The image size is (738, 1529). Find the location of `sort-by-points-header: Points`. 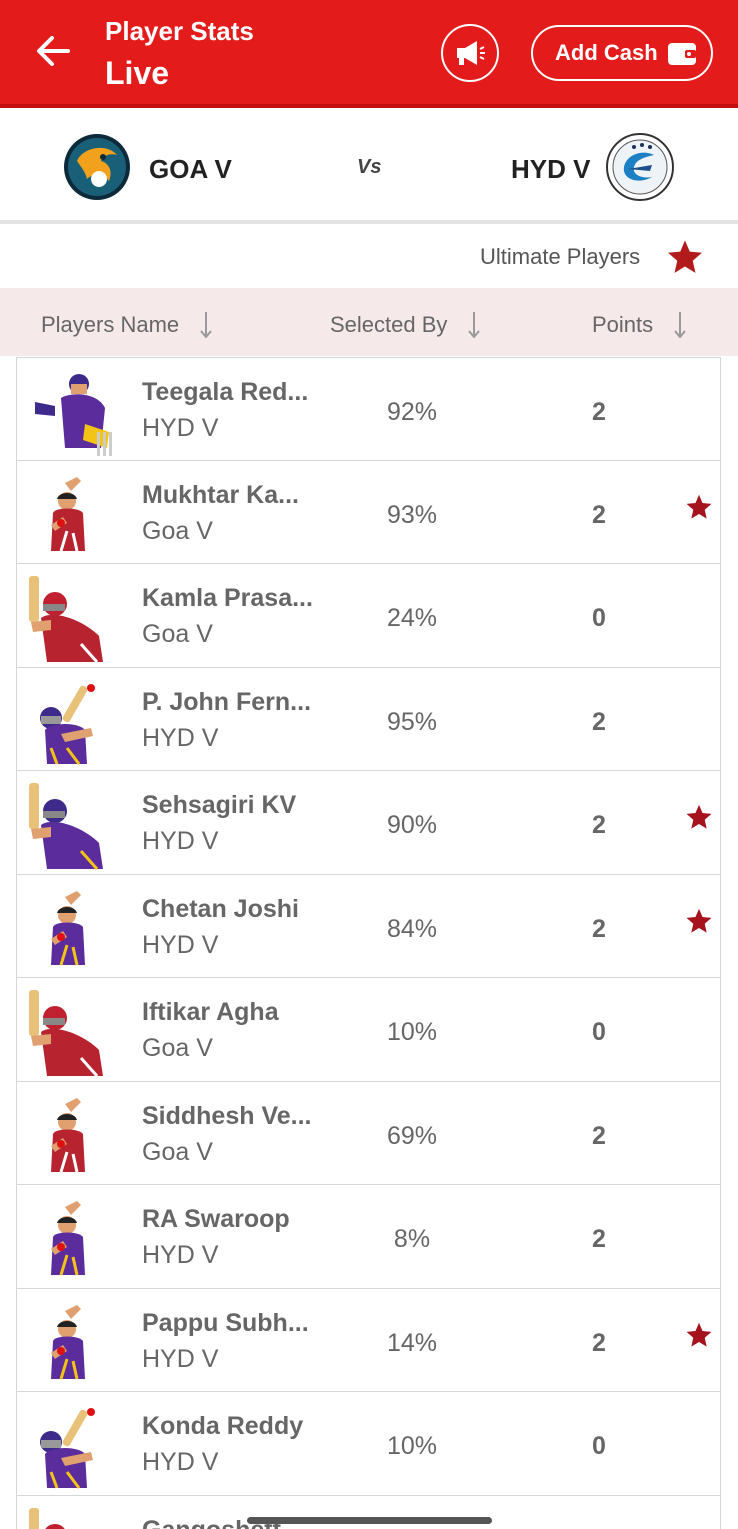

sort-by-points-header: Points is located at coordinates (639, 325).